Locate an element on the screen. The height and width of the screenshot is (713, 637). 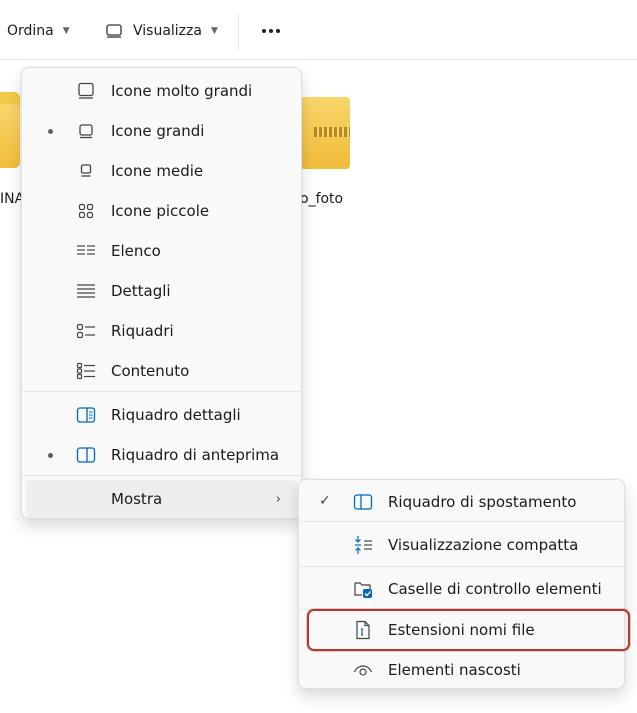
view-icon is located at coordinates (114, 31).